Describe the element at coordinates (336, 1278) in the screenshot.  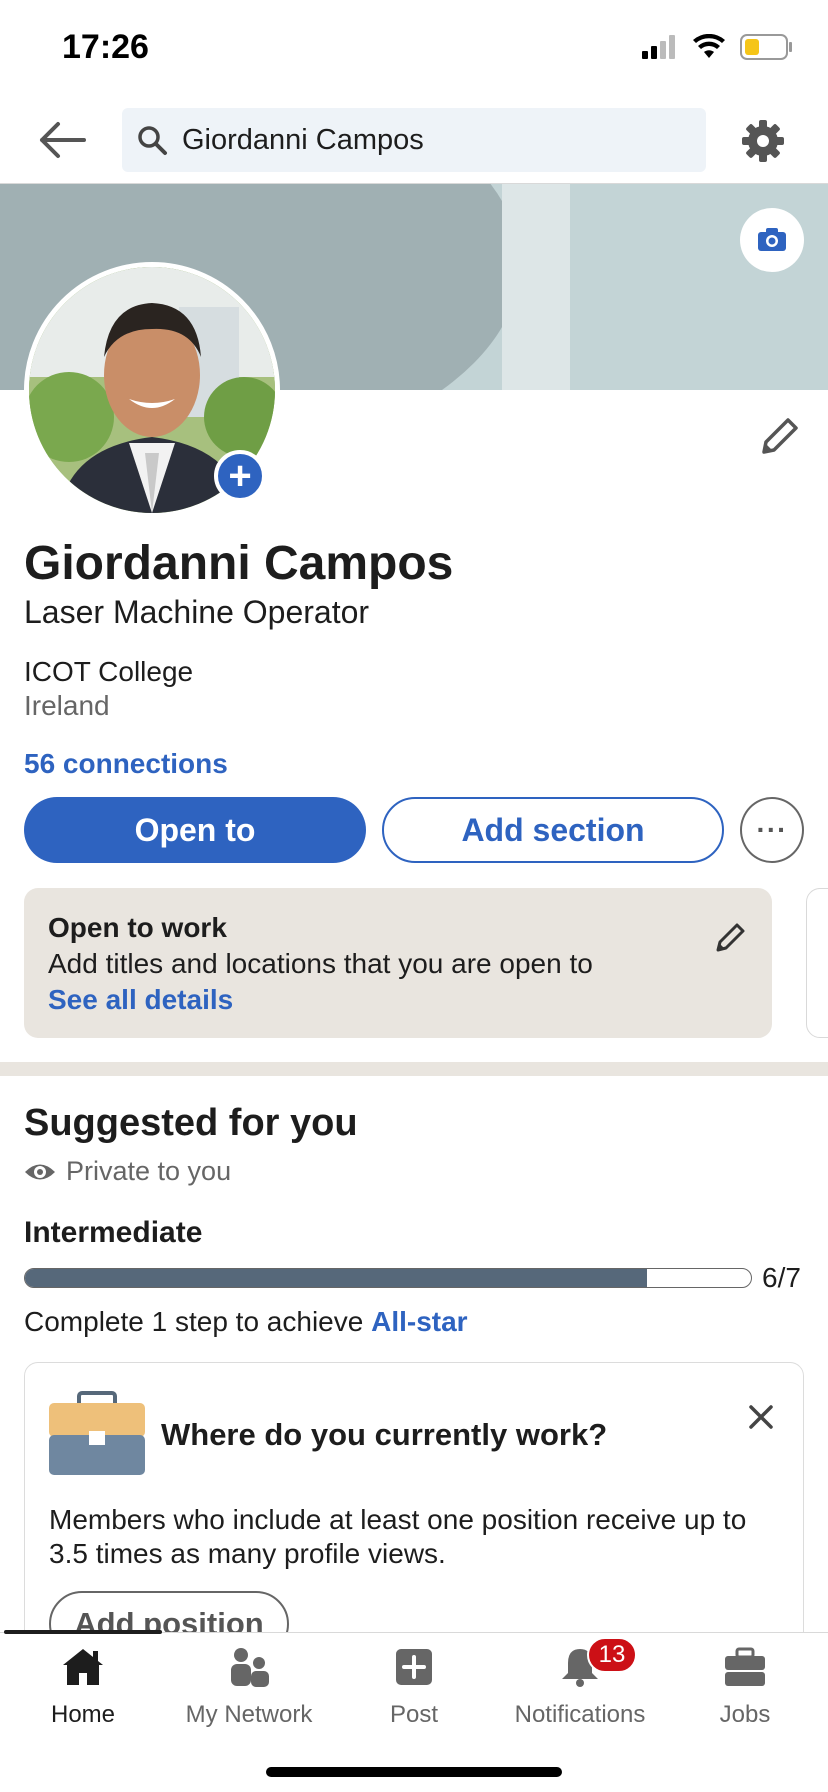
I see `profile-strength-fill` at that location.